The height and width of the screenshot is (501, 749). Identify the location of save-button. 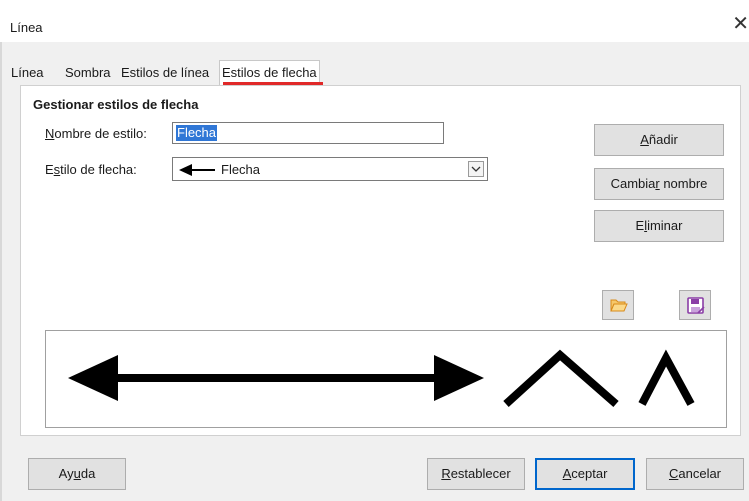
(695, 305).